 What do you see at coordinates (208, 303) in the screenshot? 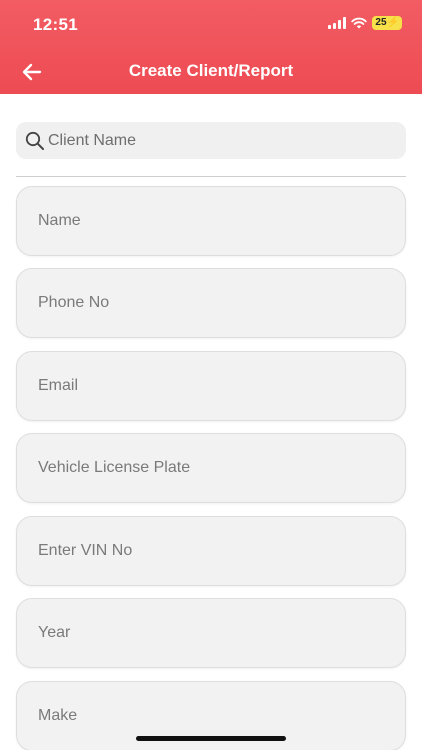
I see `phone-input` at bounding box center [208, 303].